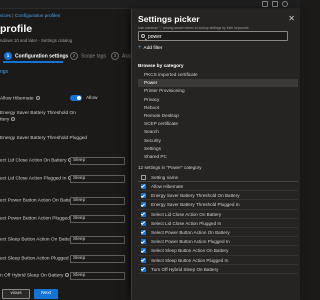  I want to click on setting-name: Select Lid Close Action Plugged In, so click(186, 223).